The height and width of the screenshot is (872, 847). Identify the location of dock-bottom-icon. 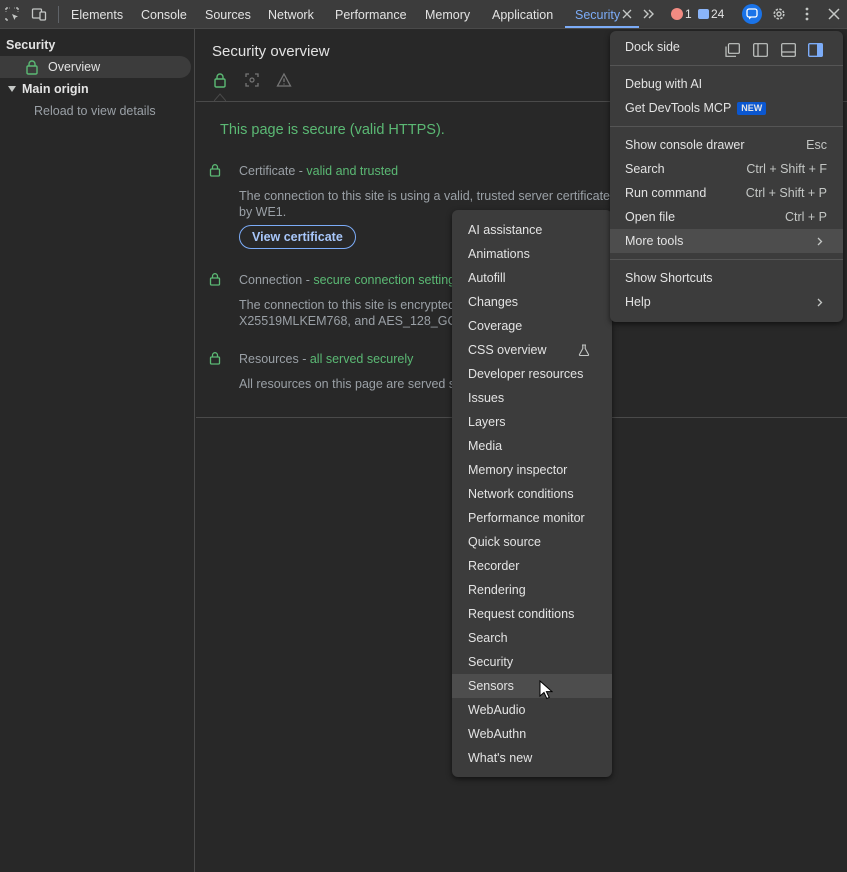
(788, 50).